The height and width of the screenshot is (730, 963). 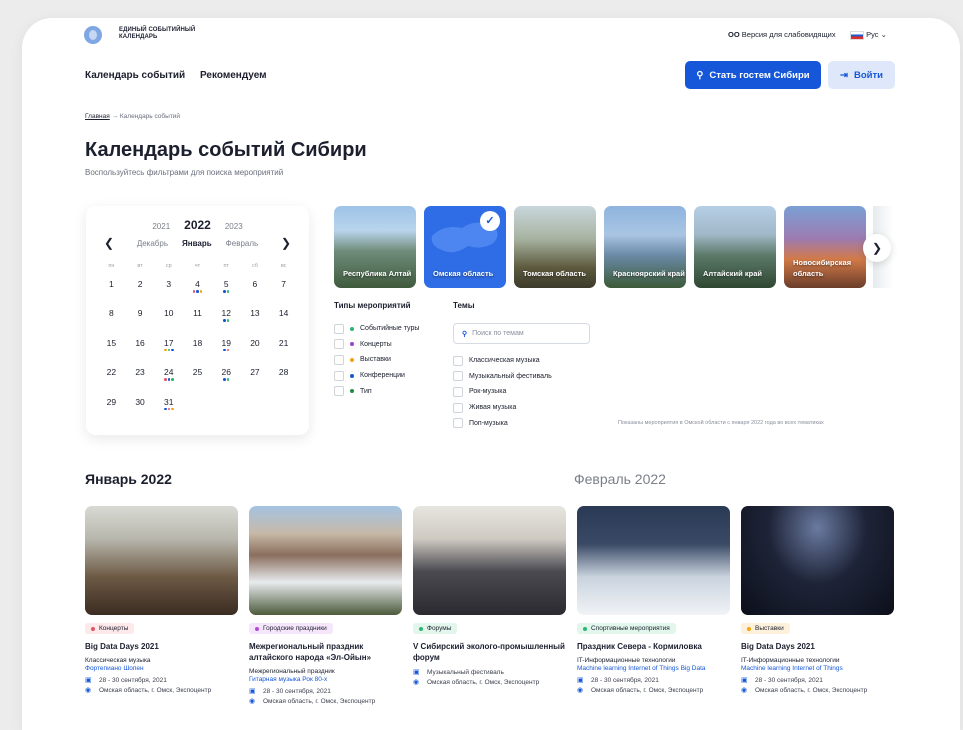 I want to click on type-filter: Выставки, so click(x=389, y=360).